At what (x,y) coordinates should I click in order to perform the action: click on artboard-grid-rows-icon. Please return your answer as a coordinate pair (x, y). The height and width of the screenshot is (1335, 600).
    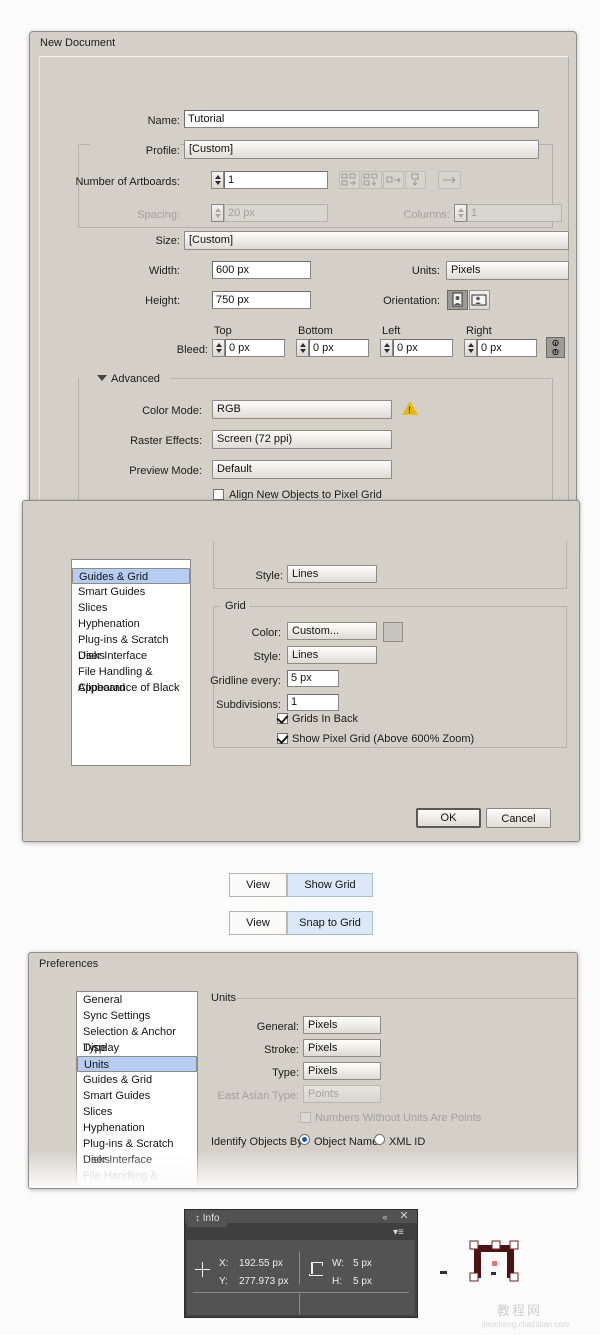
    Looking at the image, I should click on (349, 180).